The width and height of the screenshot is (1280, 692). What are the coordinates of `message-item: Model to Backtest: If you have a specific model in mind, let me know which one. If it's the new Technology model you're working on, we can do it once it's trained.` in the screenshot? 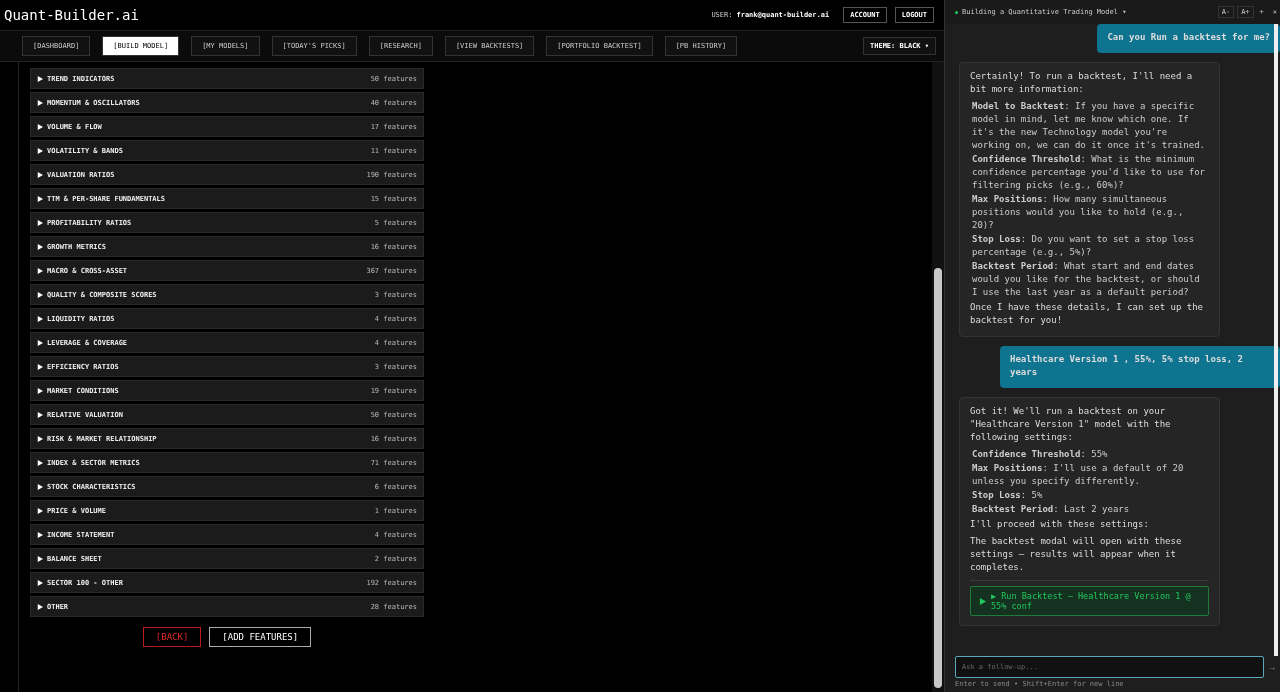 It's located at (1089, 126).